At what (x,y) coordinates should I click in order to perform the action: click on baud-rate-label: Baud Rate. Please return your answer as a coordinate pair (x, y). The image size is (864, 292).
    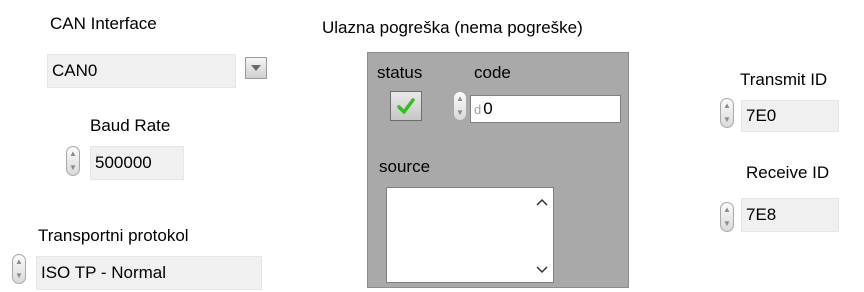
    Looking at the image, I should click on (130, 125).